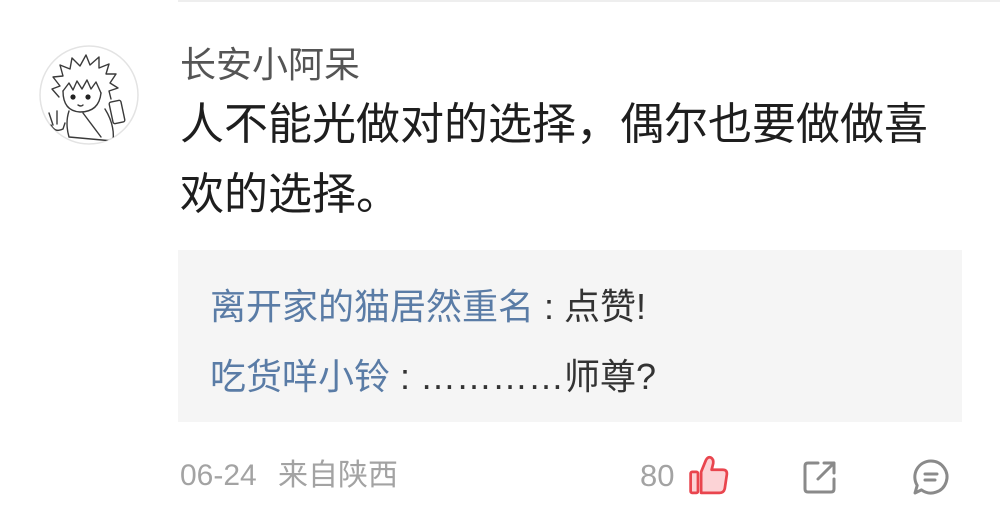 This screenshot has width=1000, height=521. Describe the element at coordinates (657, 476) in the screenshot. I see `like-count: 80` at that location.